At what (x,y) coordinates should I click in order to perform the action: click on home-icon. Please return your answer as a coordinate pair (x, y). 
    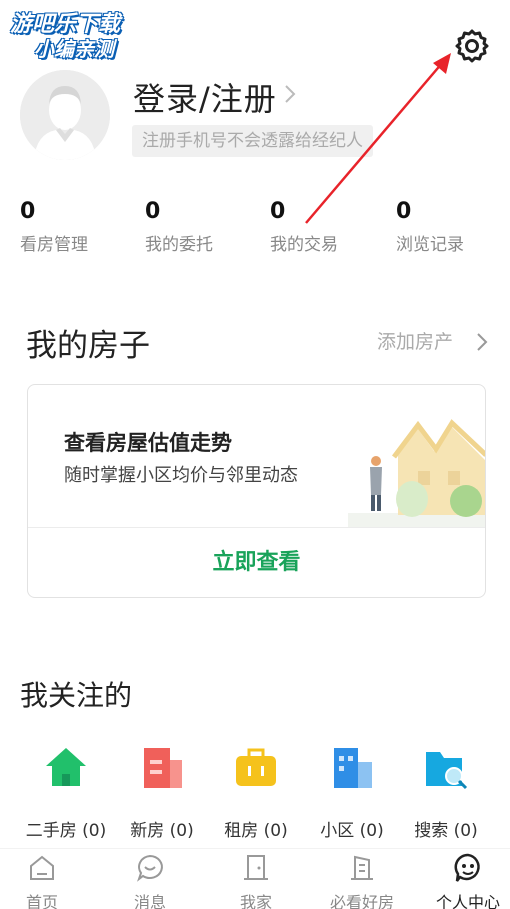
    Looking at the image, I should click on (42, 867).